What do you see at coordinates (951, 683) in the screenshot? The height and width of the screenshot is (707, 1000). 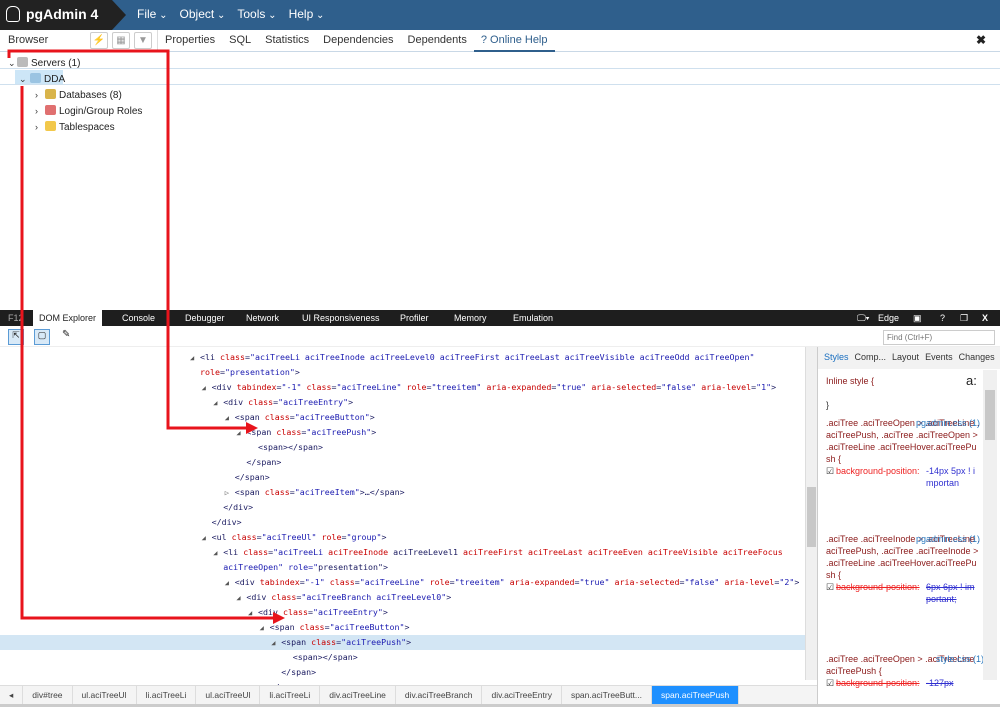 I see `css-value: -127px` at bounding box center [951, 683].